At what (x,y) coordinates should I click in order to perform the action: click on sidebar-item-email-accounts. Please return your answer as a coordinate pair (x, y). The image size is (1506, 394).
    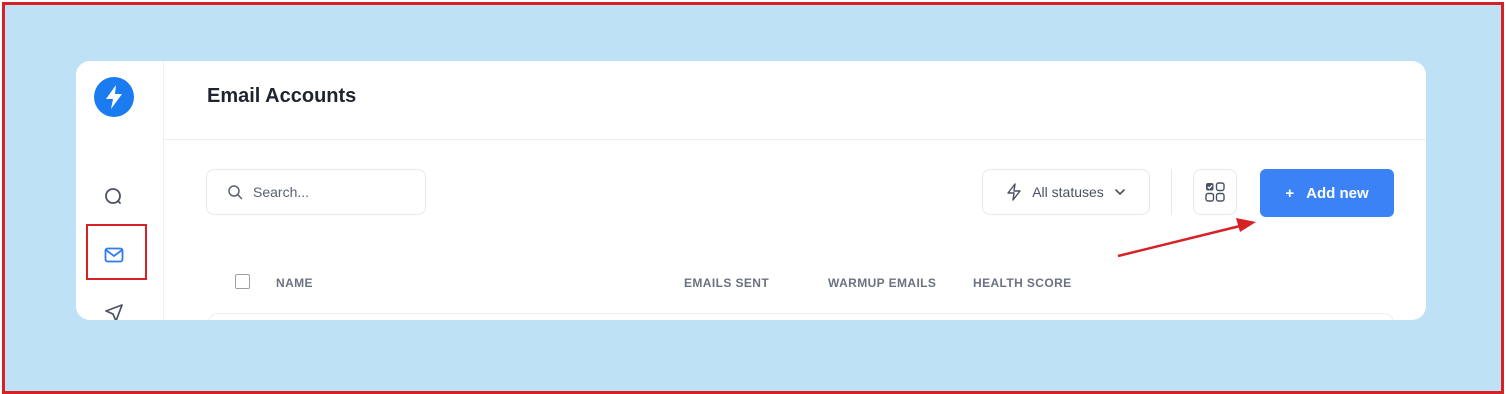
    Looking at the image, I should click on (114, 255).